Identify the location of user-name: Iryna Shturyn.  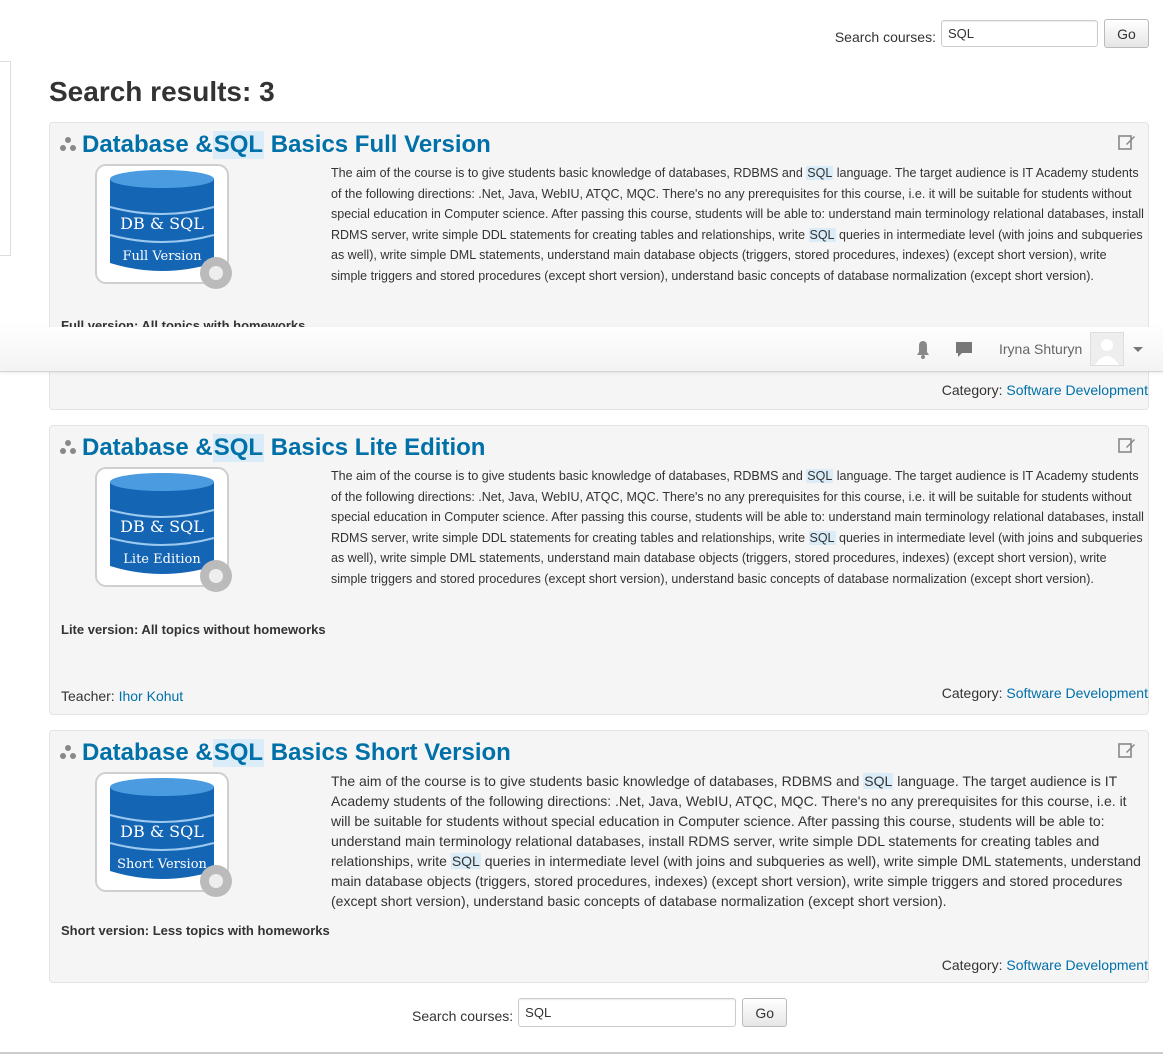
(1040, 349).